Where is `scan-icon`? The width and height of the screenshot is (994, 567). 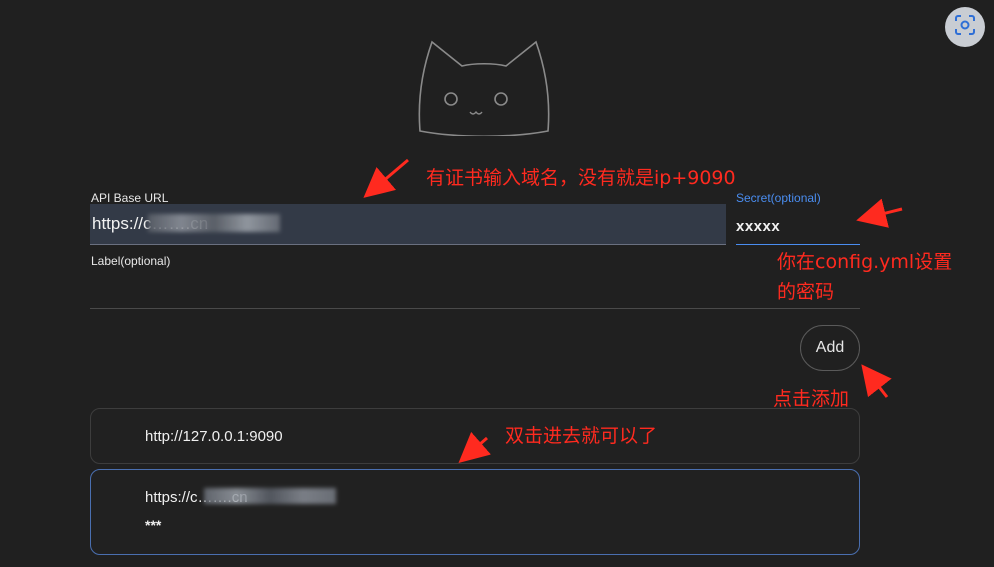
scan-icon is located at coordinates (965, 27).